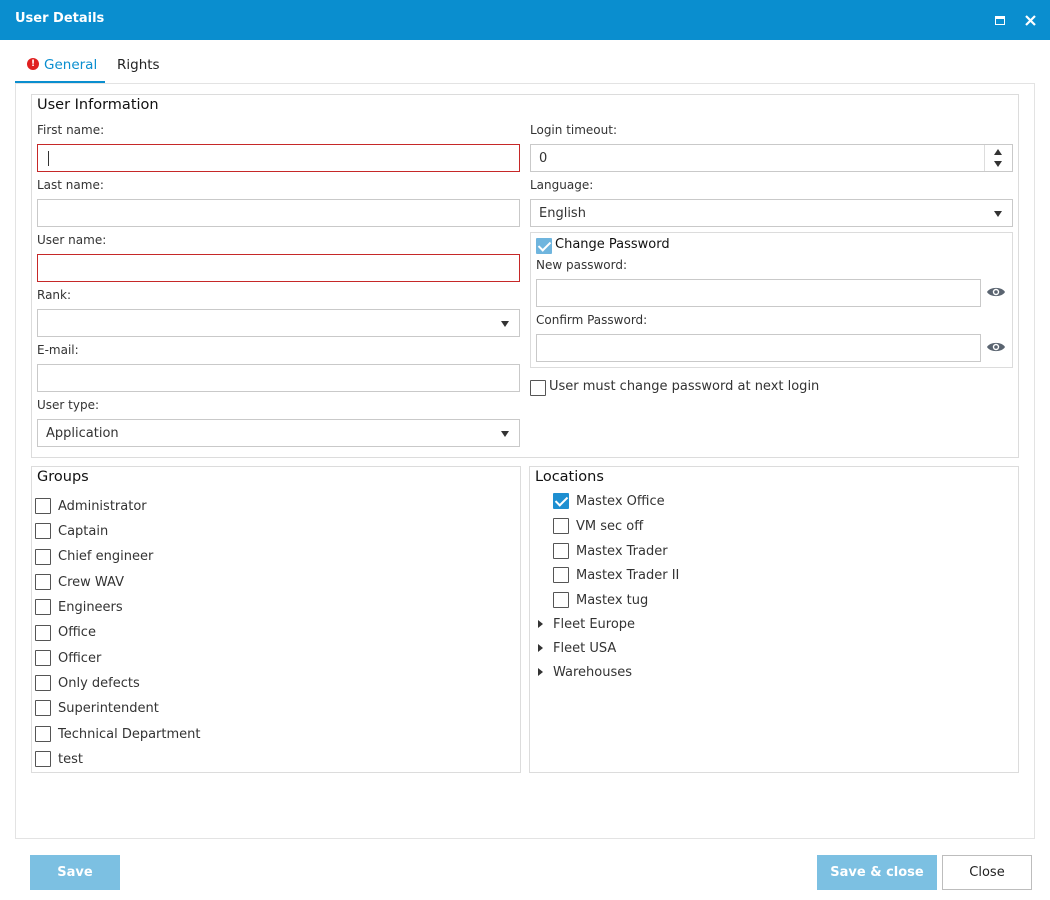 This screenshot has height=900, width=1050. What do you see at coordinates (43, 607) in the screenshot?
I see `group-checkbox-engineers` at bounding box center [43, 607].